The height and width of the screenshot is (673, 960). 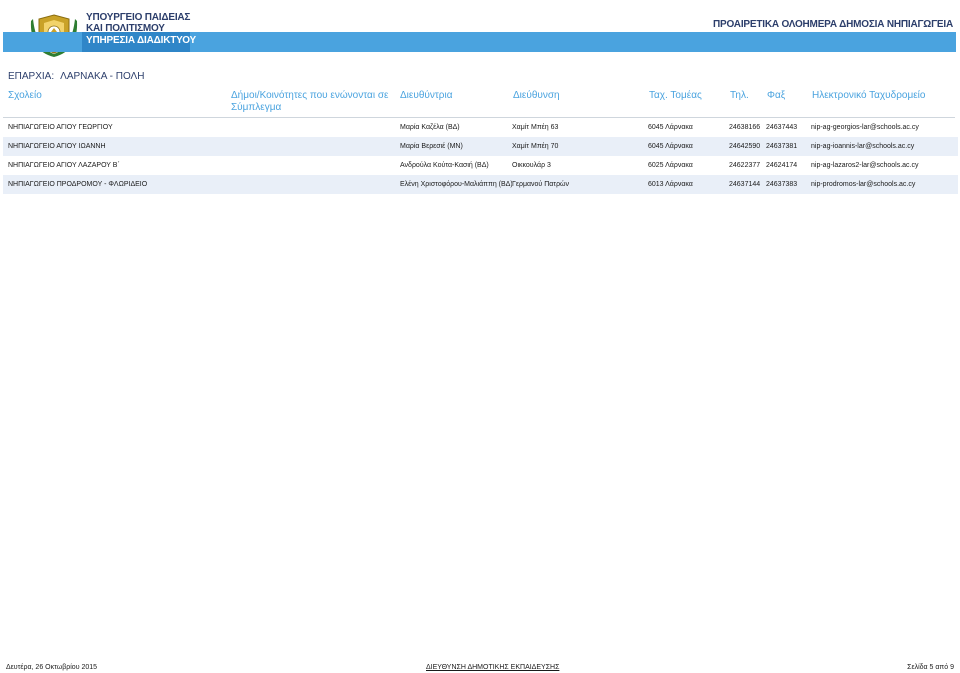 What do you see at coordinates (833, 24) in the screenshot?
I see `document-title: ΠΡΟΑΙΡΕΤΙΚΑ ΟΛΟΗΜΕΡΑ ΔΗΜΟΣΙΑ ΝΗΠΙΑΓΩΓΕΙΑ` at bounding box center [833, 24].